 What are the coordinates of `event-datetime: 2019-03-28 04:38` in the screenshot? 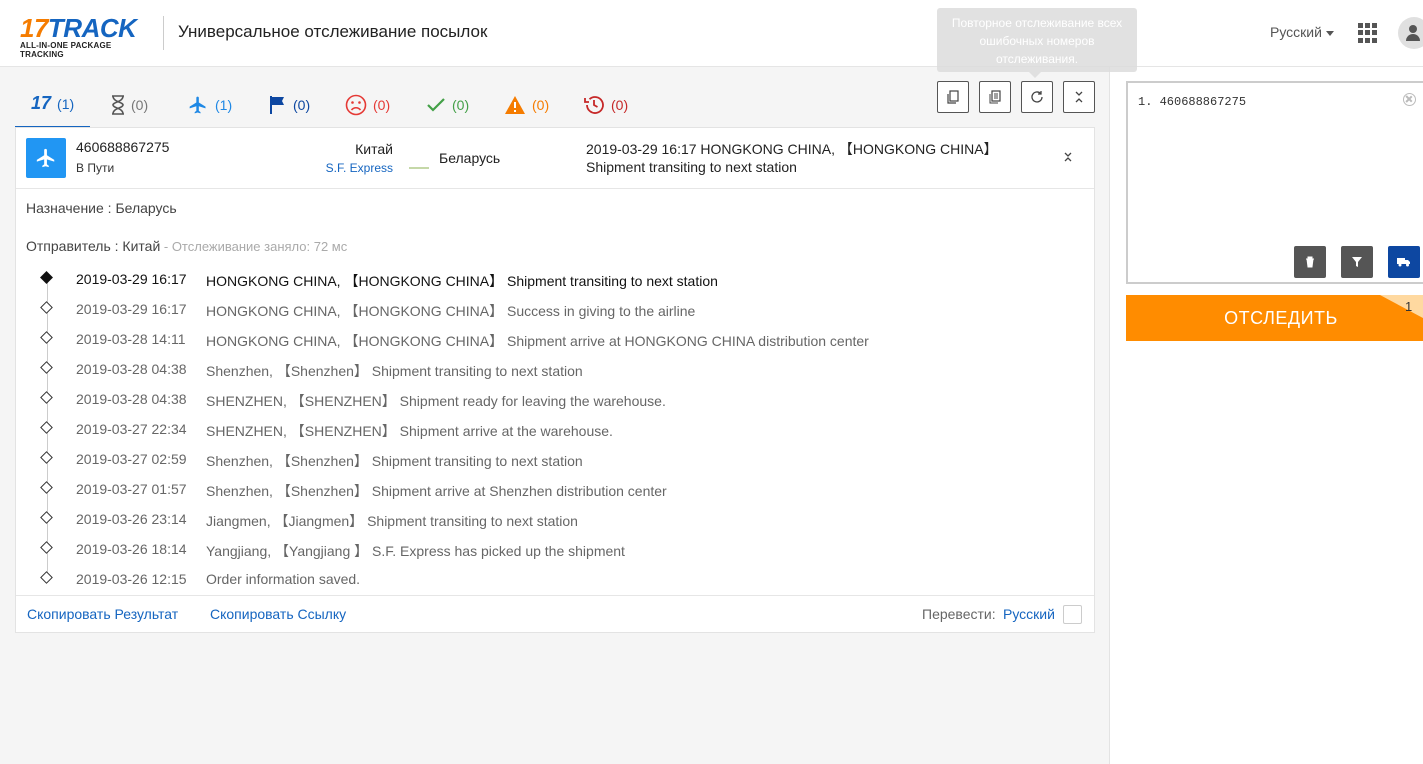 It's located at (131, 369).